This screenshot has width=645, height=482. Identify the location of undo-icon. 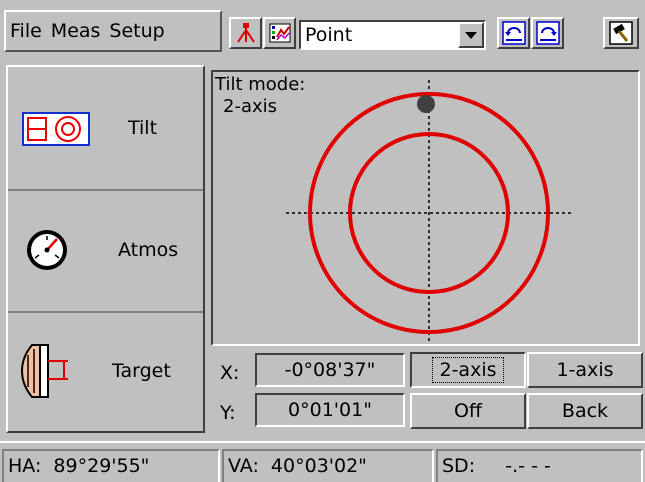
(513, 33).